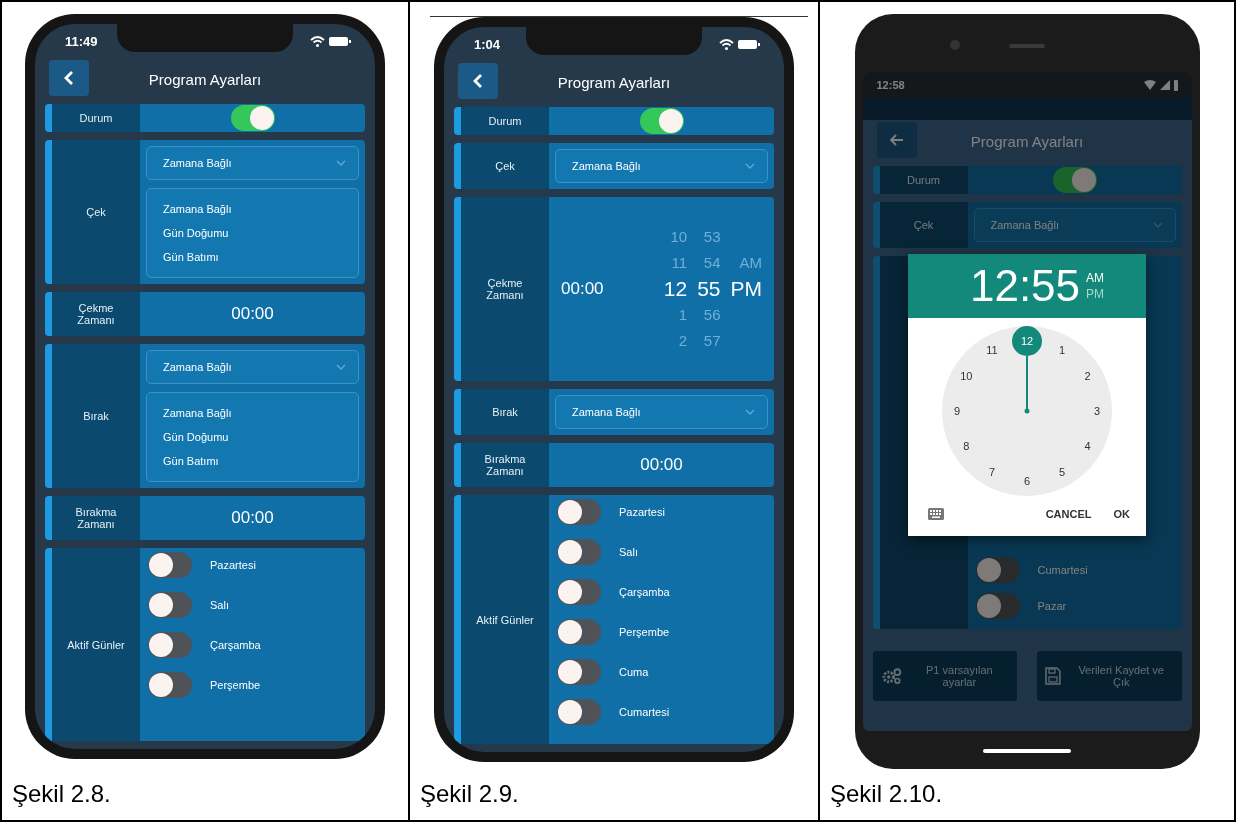 This screenshot has width=1236, height=822. What do you see at coordinates (944, 676) in the screenshot?
I see `action-button: P1 varsayılan ayarlar` at bounding box center [944, 676].